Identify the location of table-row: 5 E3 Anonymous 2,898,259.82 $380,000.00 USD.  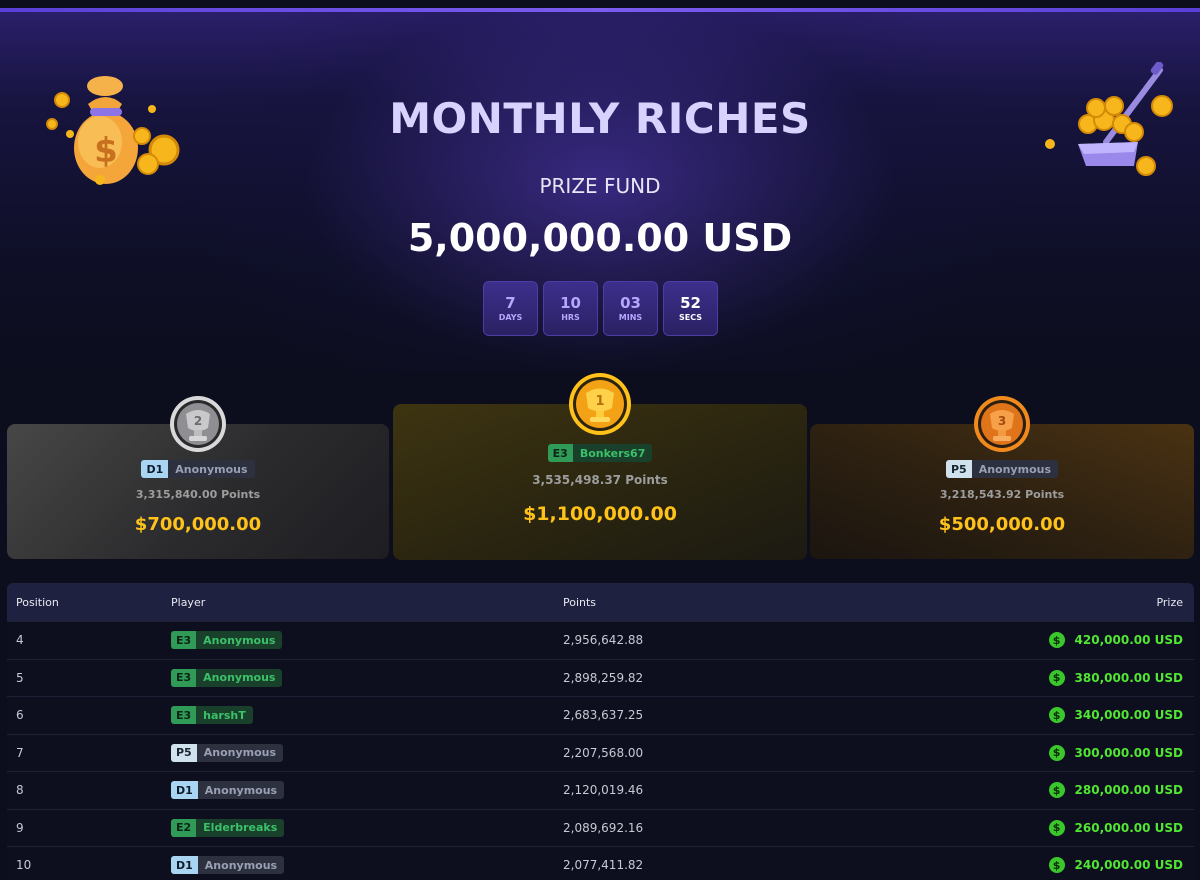
(600, 677).